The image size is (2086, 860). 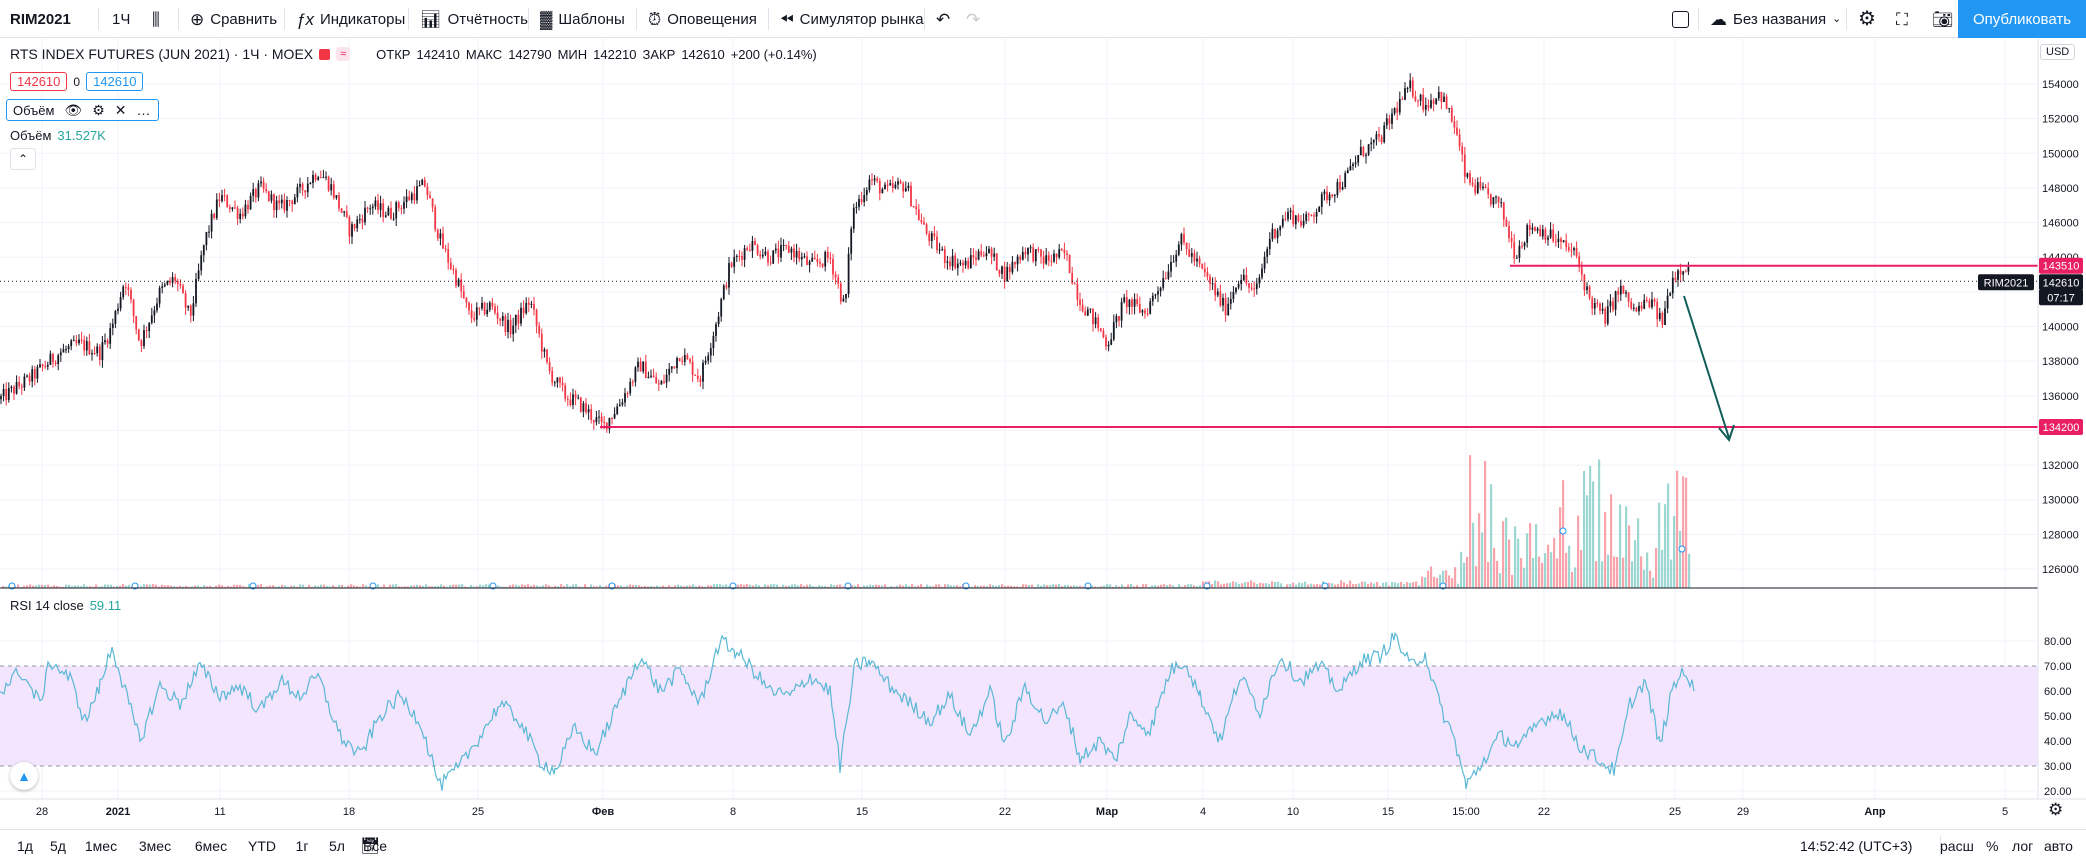 What do you see at coordinates (58, 846) in the screenshot?
I see `range-button-1: 5д` at bounding box center [58, 846].